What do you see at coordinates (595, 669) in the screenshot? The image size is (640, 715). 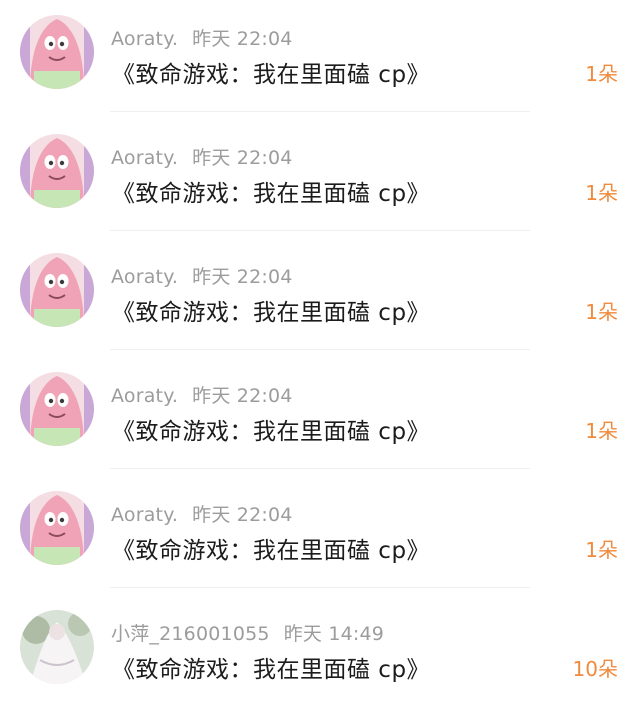 I see `gift-count: 10朵` at bounding box center [595, 669].